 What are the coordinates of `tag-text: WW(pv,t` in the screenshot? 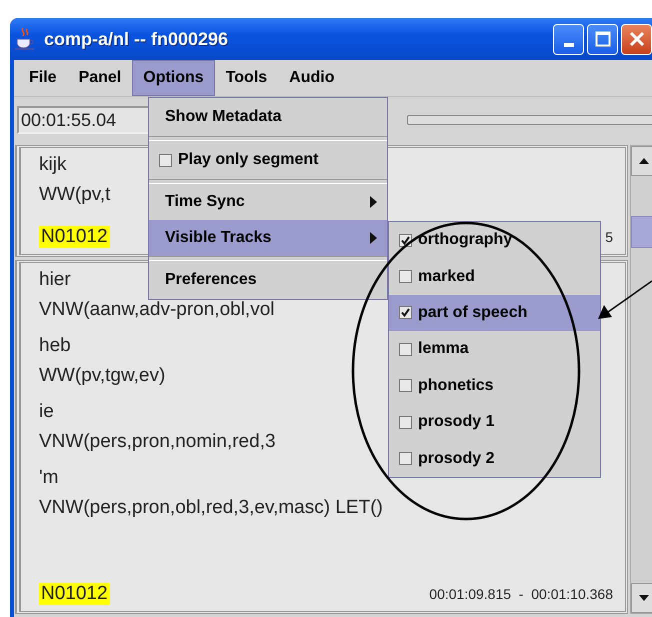 It's located at (74, 195).